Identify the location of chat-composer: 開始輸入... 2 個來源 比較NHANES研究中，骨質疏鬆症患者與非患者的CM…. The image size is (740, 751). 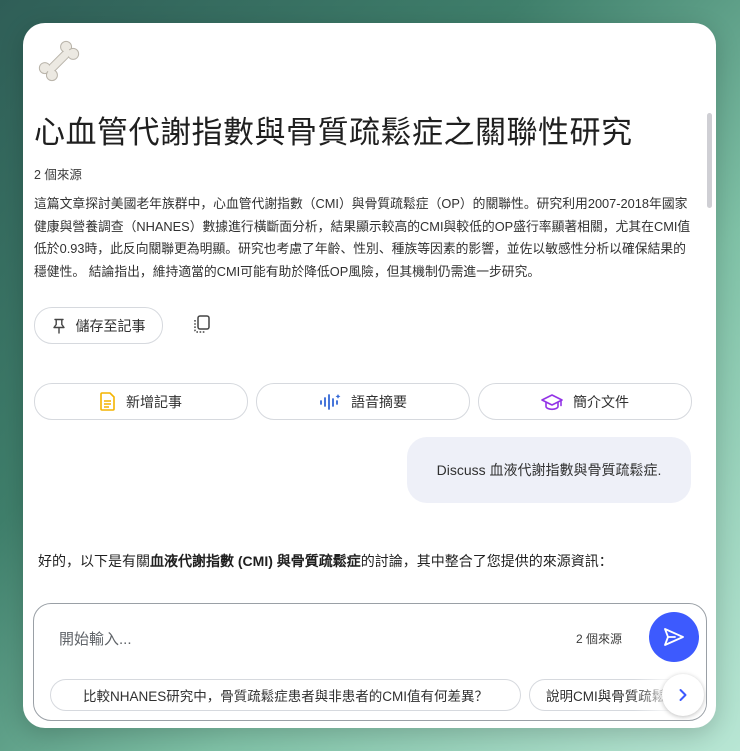
(370, 662).